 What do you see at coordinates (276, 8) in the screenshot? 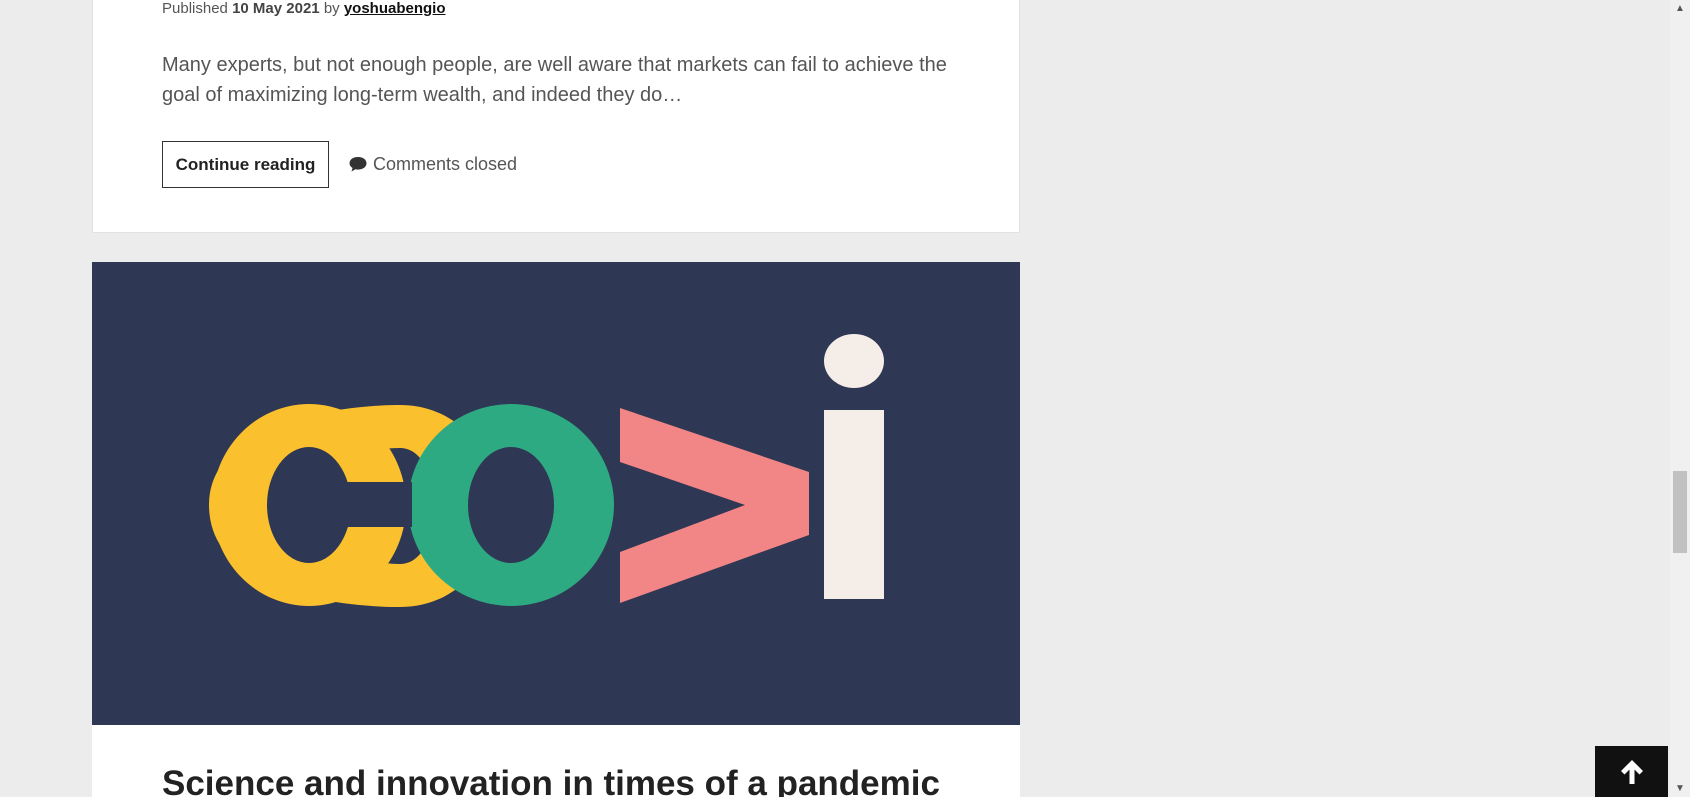
I see `post-date: 10 May 2021` at bounding box center [276, 8].